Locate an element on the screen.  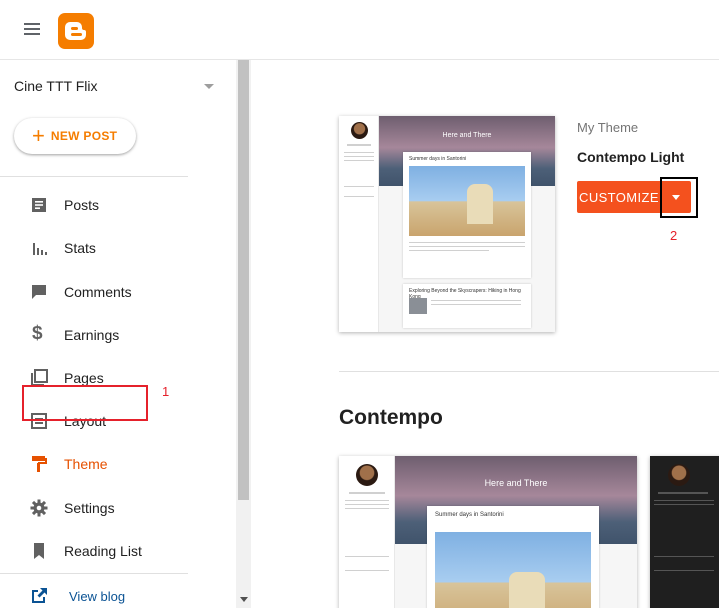
view-blog-label: View blog is located at coordinates (97, 596).